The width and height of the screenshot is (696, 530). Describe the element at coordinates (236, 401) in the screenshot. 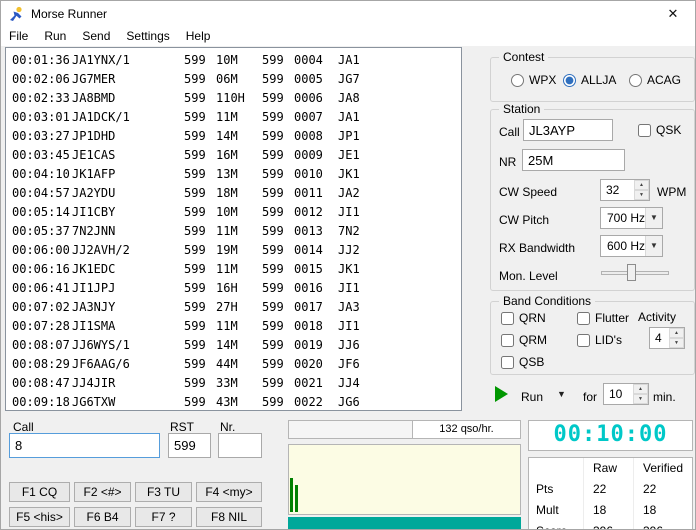

I see `qso-log-row: 00:09:18 JG6TXW 599 43M 599 0022 JG6` at that location.